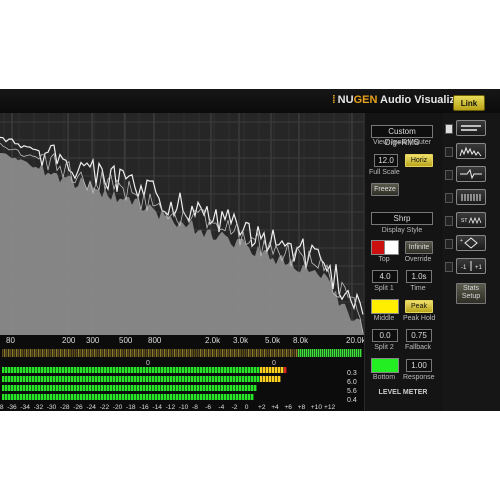 This screenshot has height=500, width=500. What do you see at coordinates (465, 266) in the screenshot?
I see `correlation-view-button: -1 +1` at bounding box center [465, 266].